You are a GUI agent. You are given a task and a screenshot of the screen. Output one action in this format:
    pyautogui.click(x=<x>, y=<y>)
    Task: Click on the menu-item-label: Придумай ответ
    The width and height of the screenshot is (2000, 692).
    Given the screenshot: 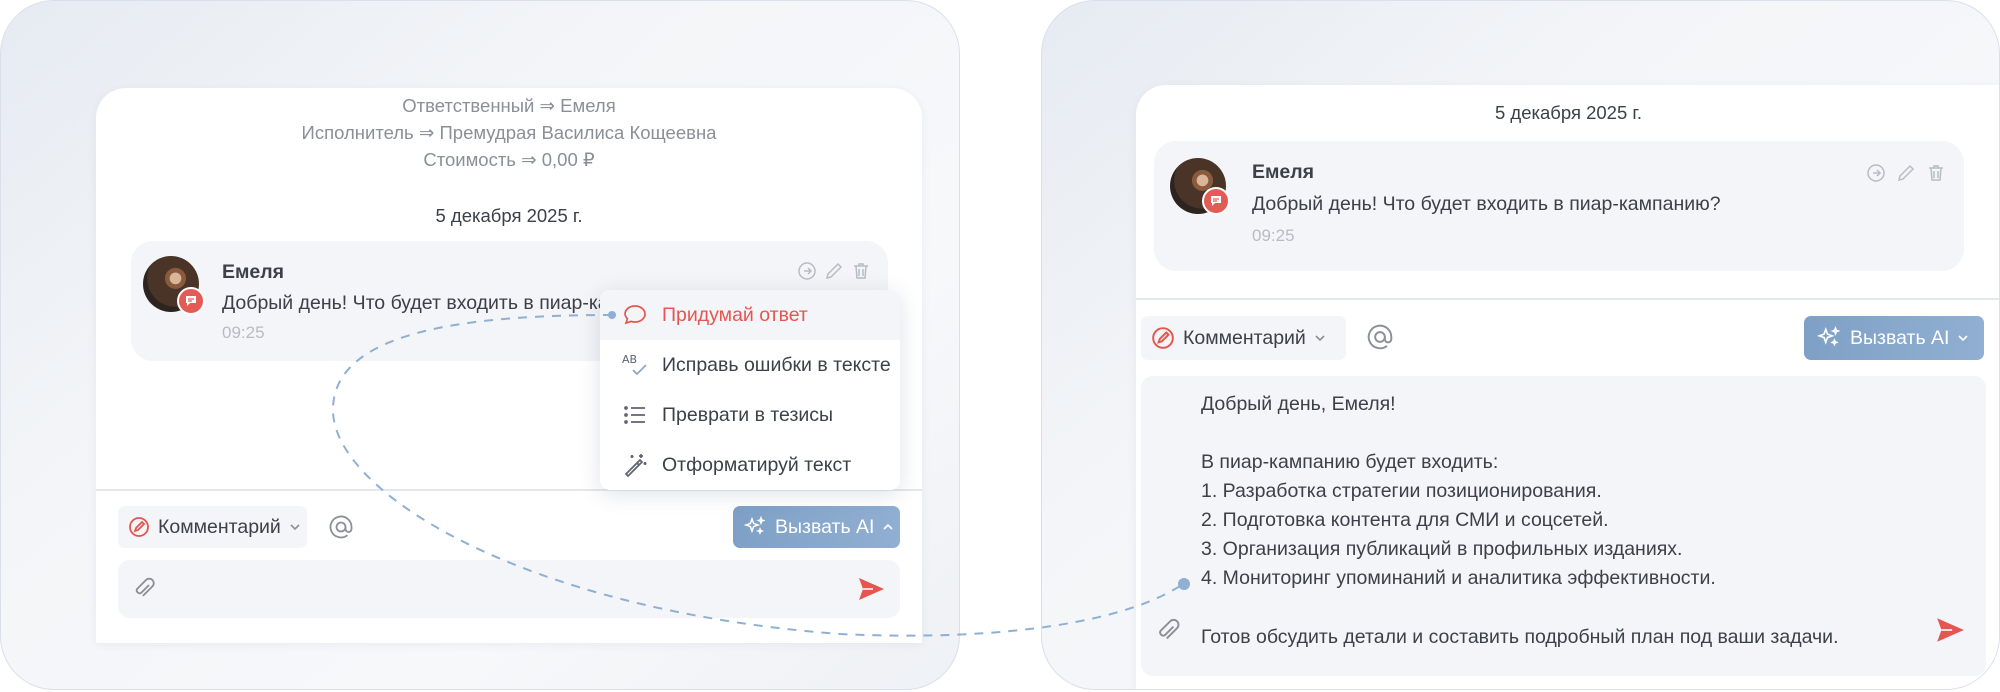 What is the action you would take?
    pyautogui.click(x=735, y=314)
    